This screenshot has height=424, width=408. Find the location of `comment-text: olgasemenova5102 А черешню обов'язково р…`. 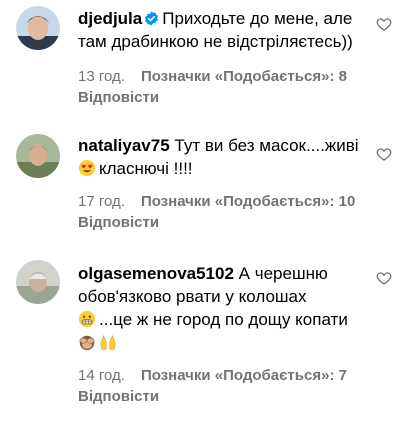

comment-text: olgasemenova5102 А черешню обов'язково р… is located at coordinates (223, 285).